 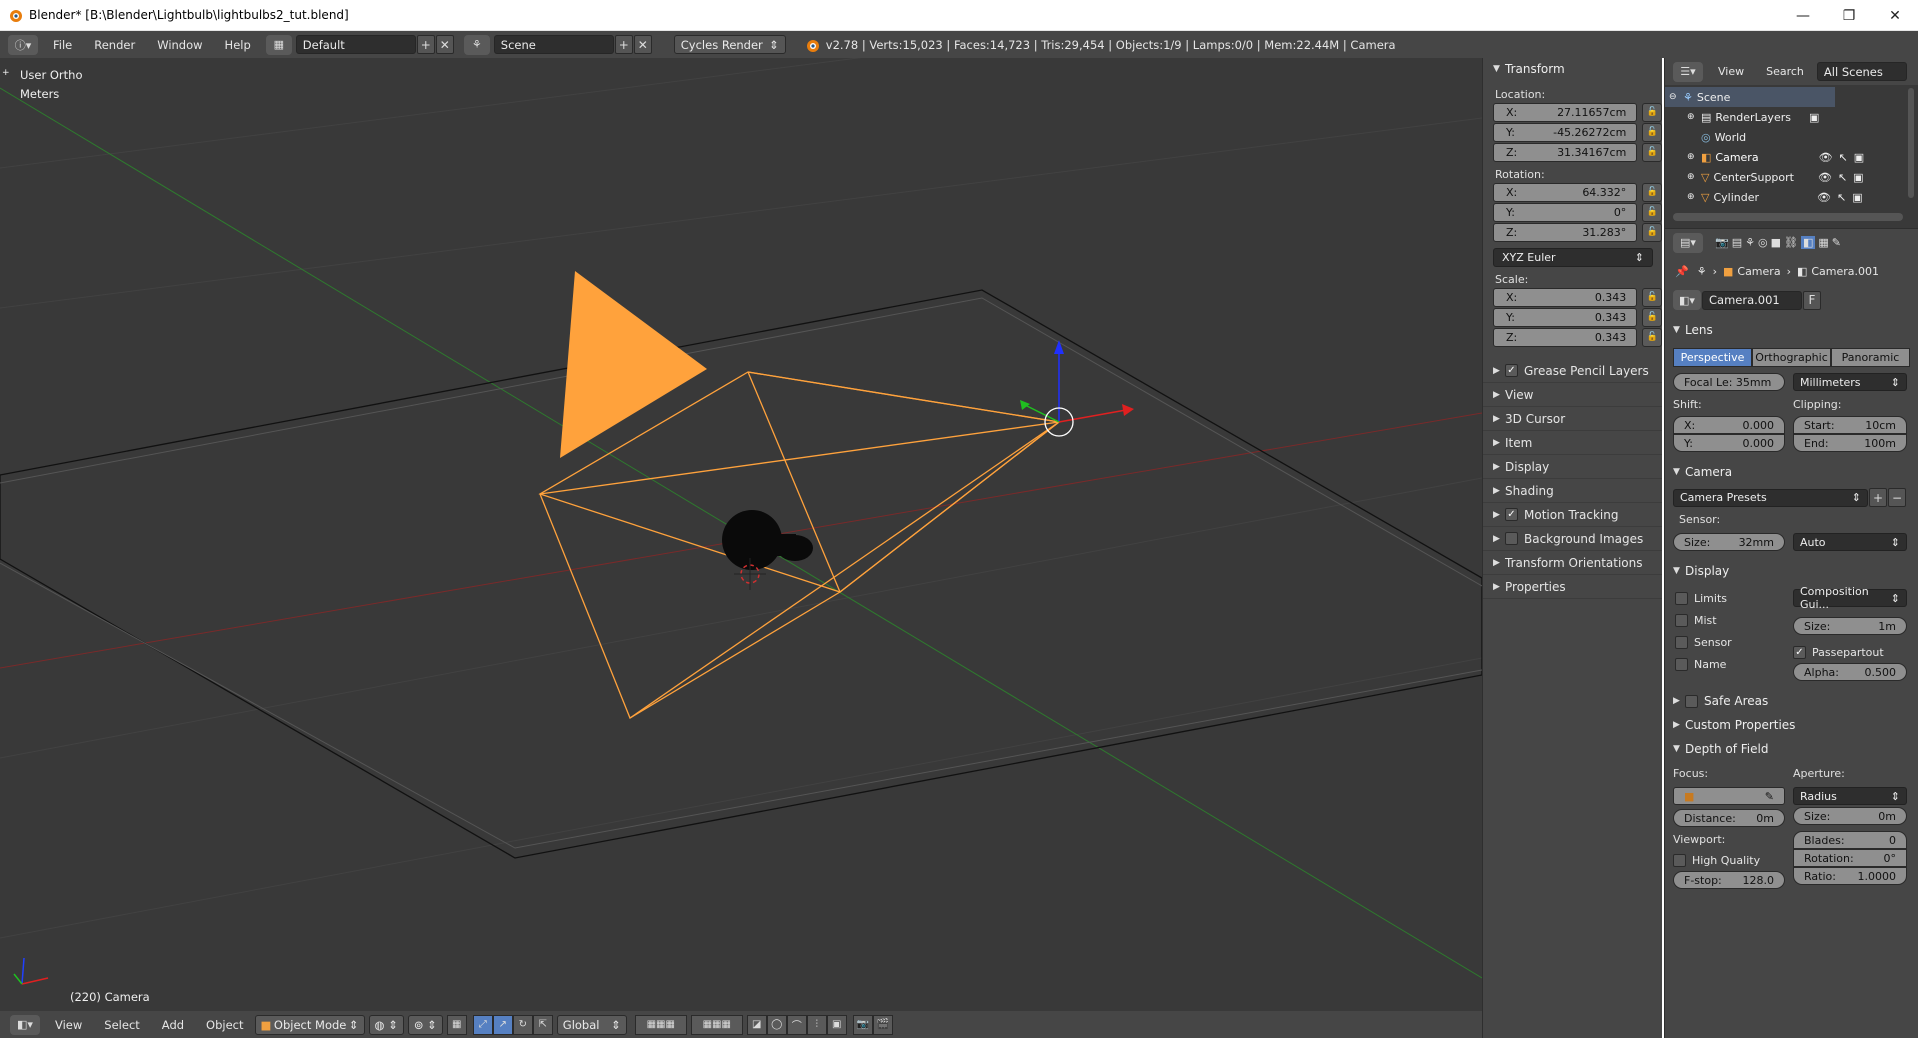 I want to click on collapse-icon: ⊖, so click(x=1674, y=97).